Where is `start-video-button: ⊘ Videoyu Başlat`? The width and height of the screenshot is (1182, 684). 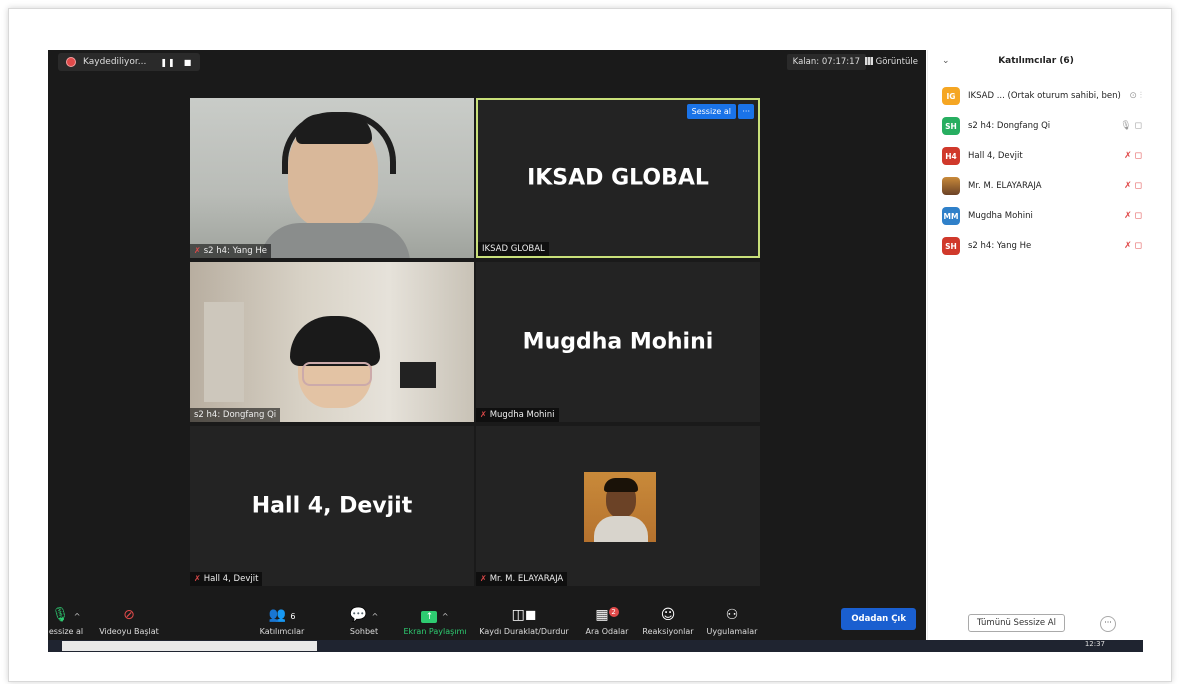 start-video-button: ⊘ Videoyu Başlat is located at coordinates (129, 621).